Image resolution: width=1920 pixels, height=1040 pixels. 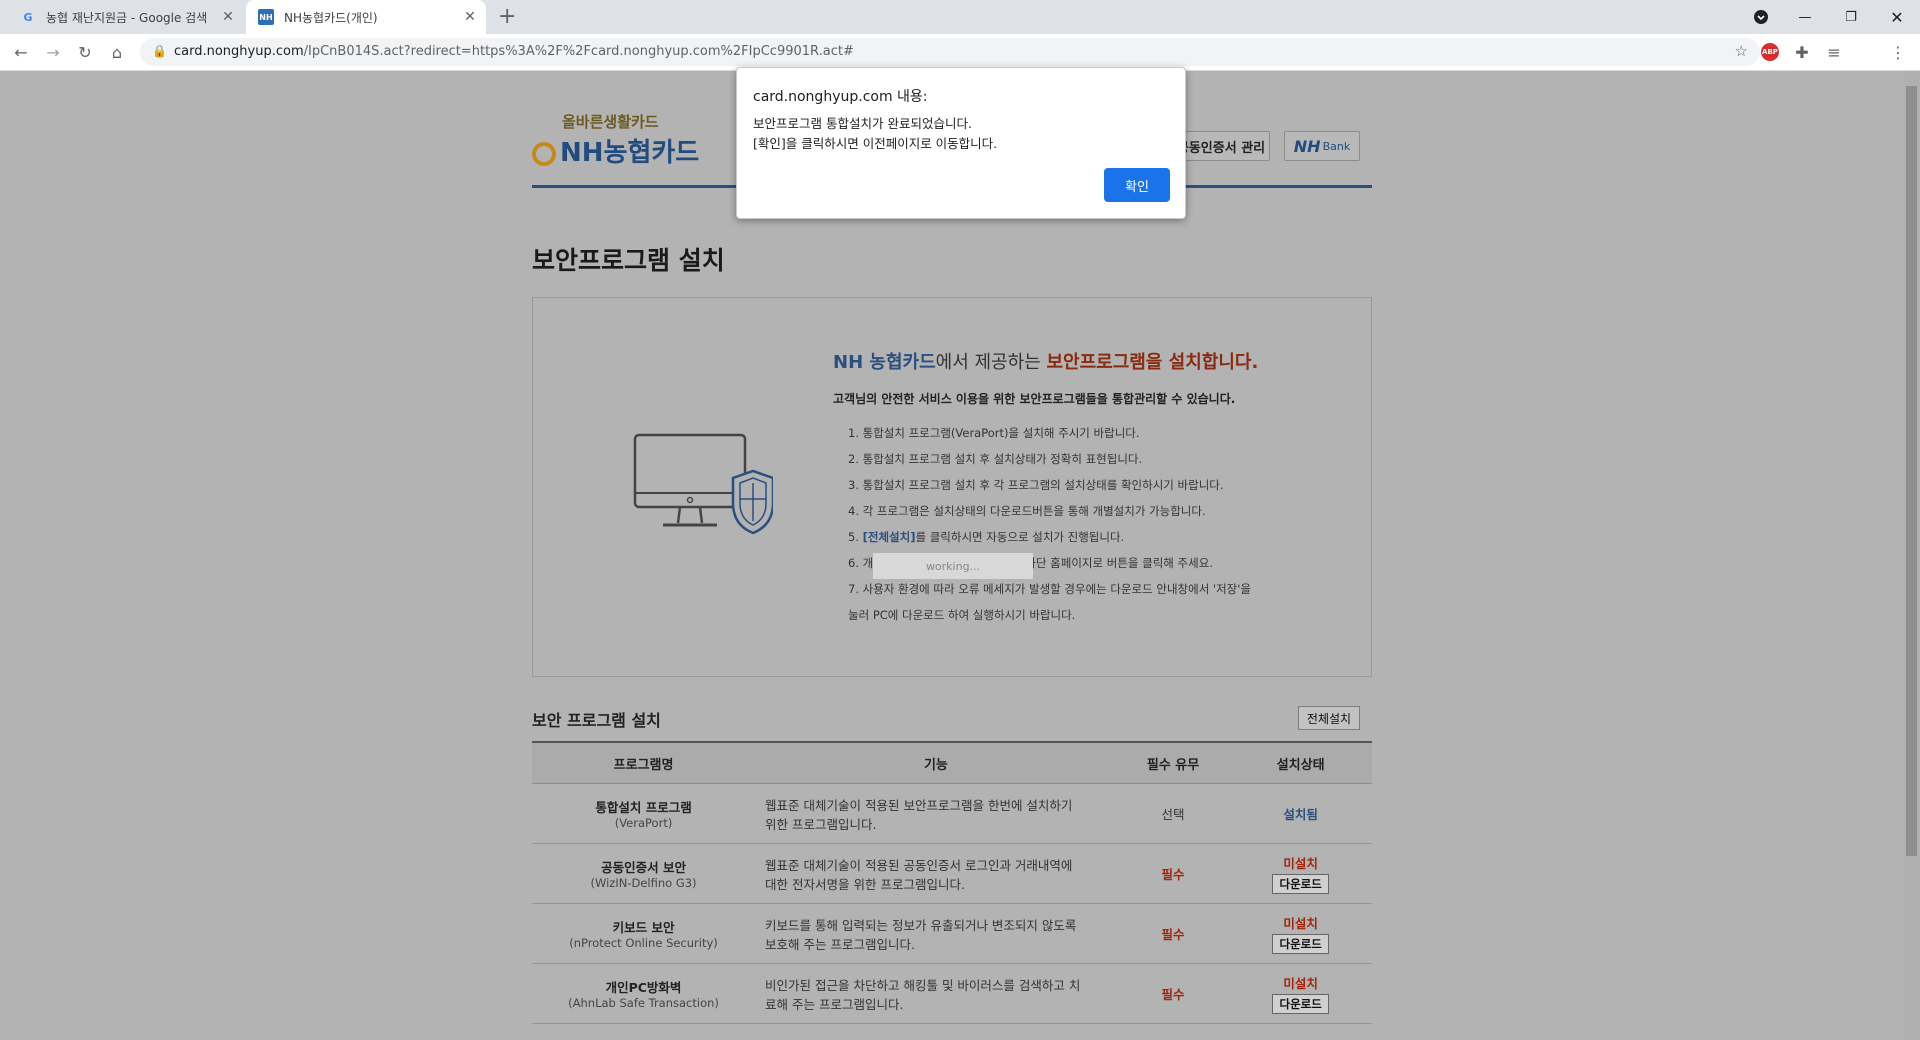 What do you see at coordinates (628, 260) in the screenshot?
I see `page-title: 보안프로그램 설치` at bounding box center [628, 260].